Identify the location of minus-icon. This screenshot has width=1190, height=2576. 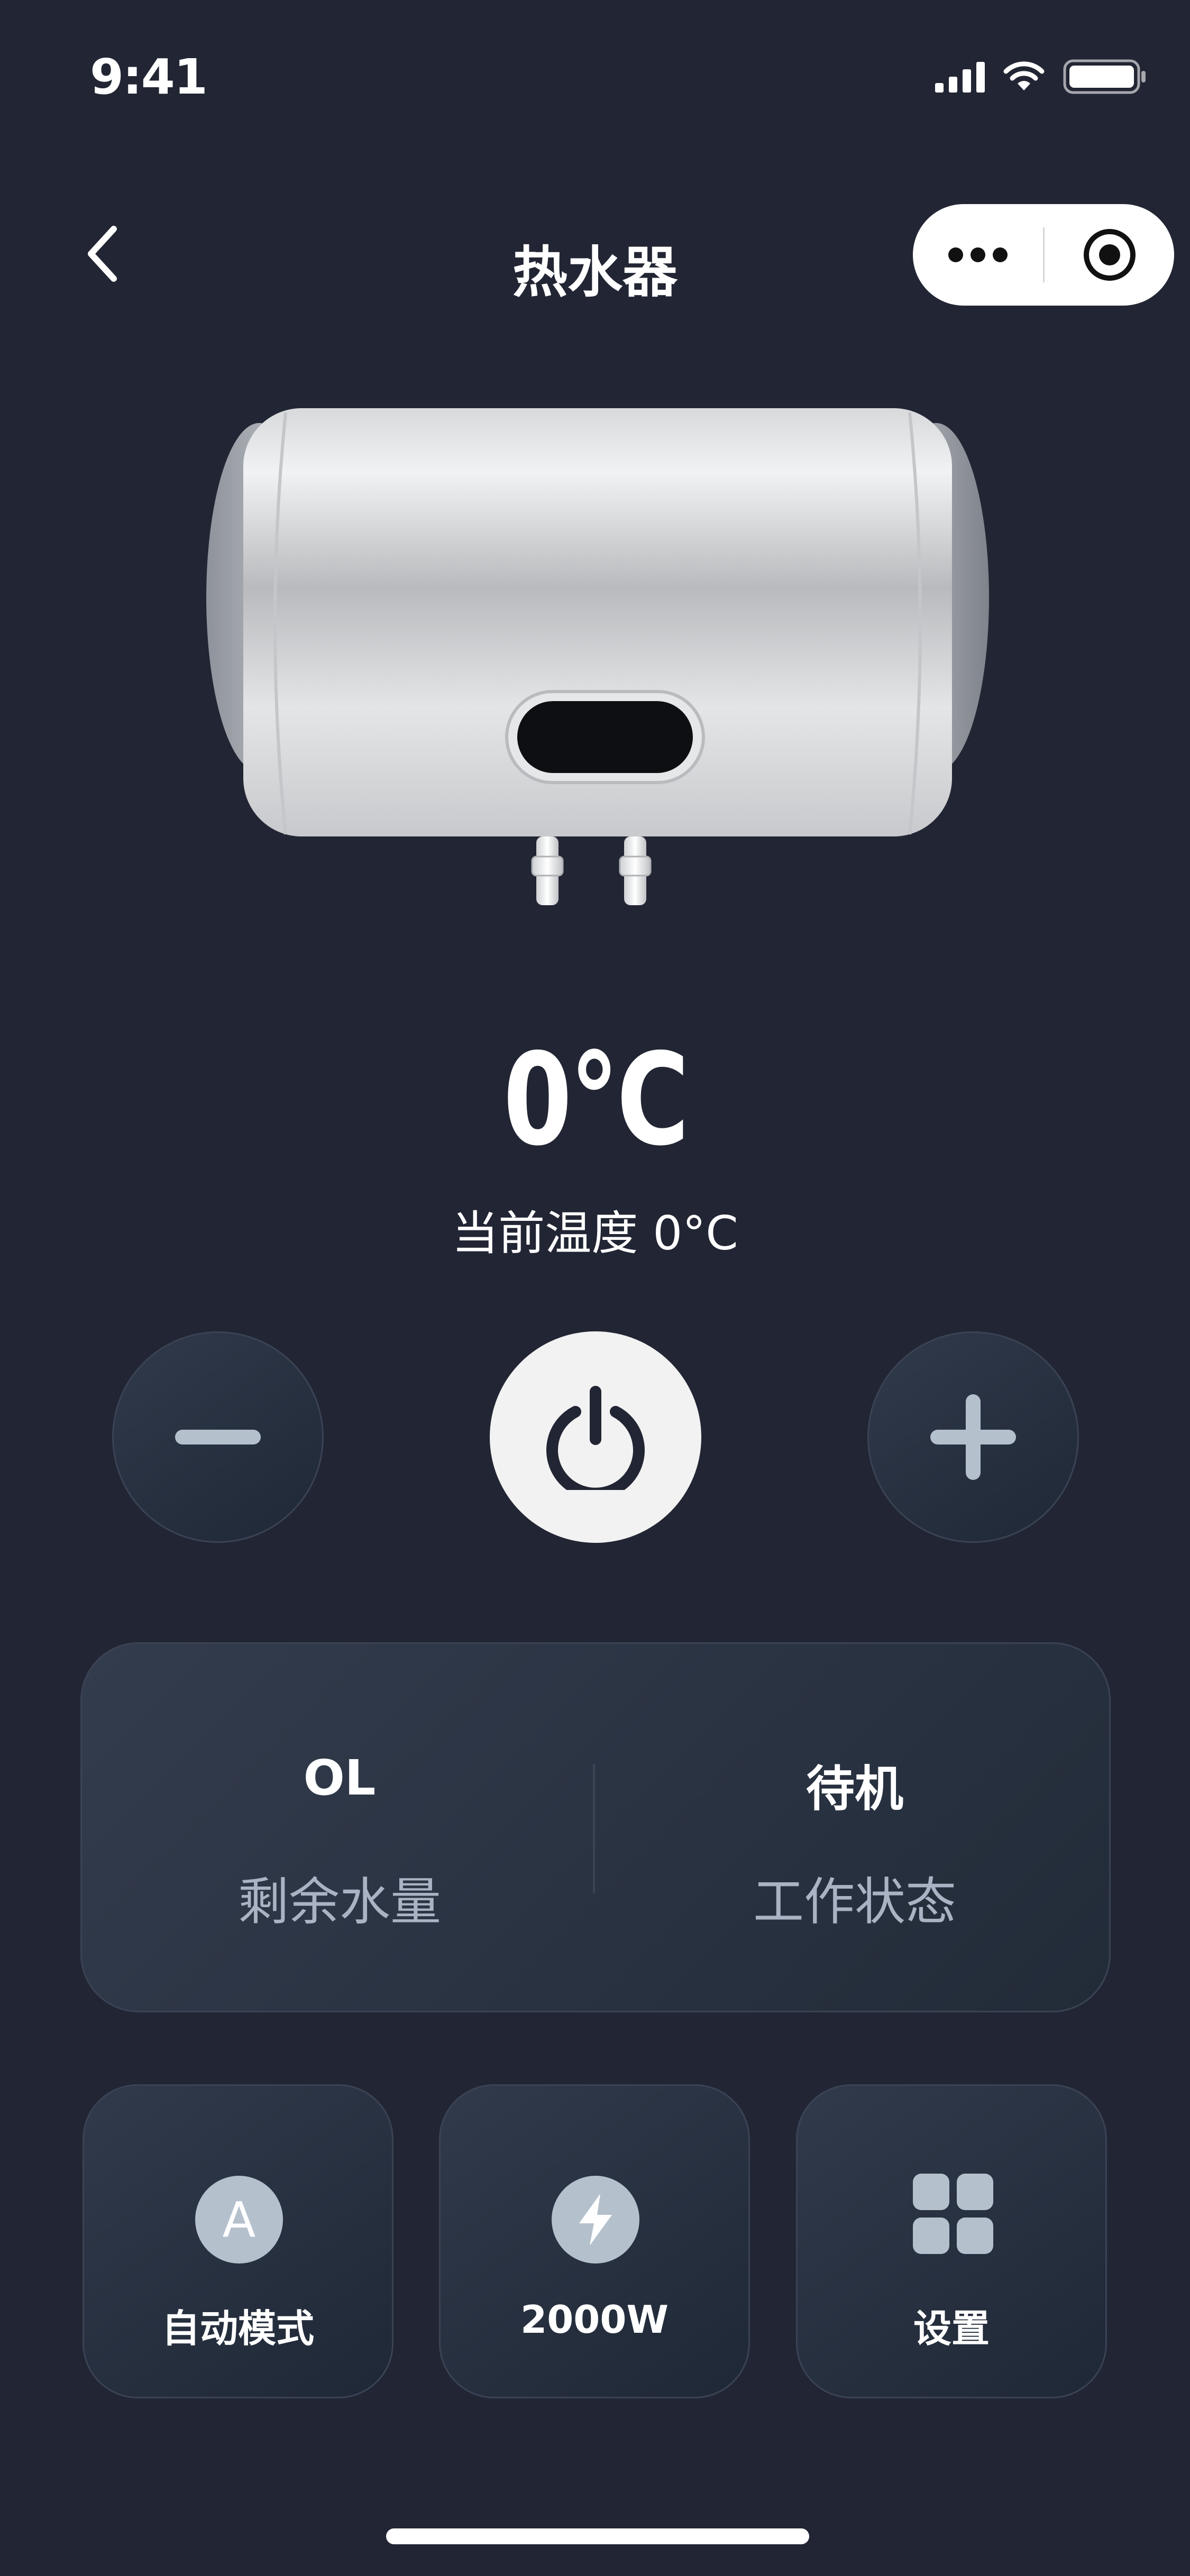
(218, 1437).